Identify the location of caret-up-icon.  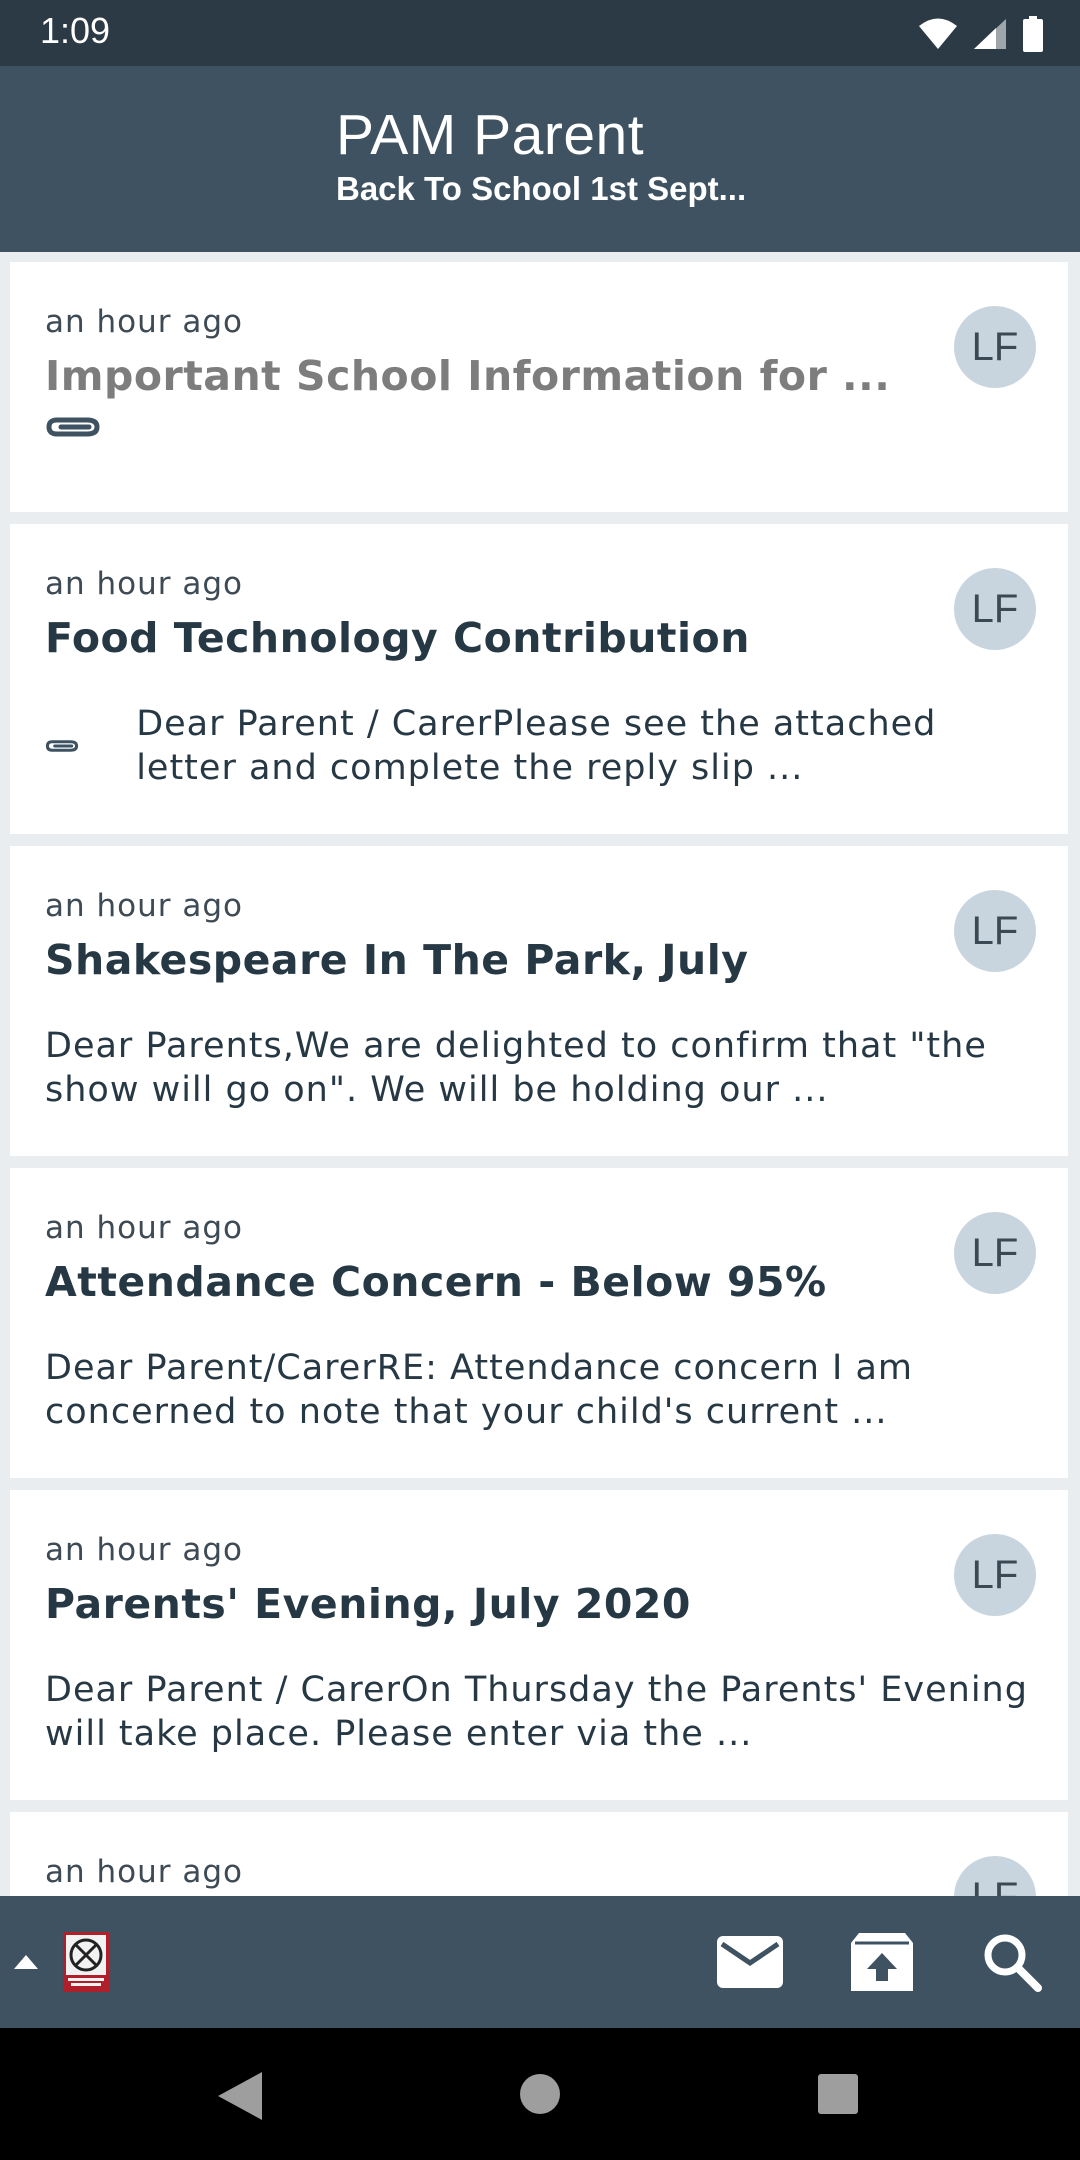
(26, 1962).